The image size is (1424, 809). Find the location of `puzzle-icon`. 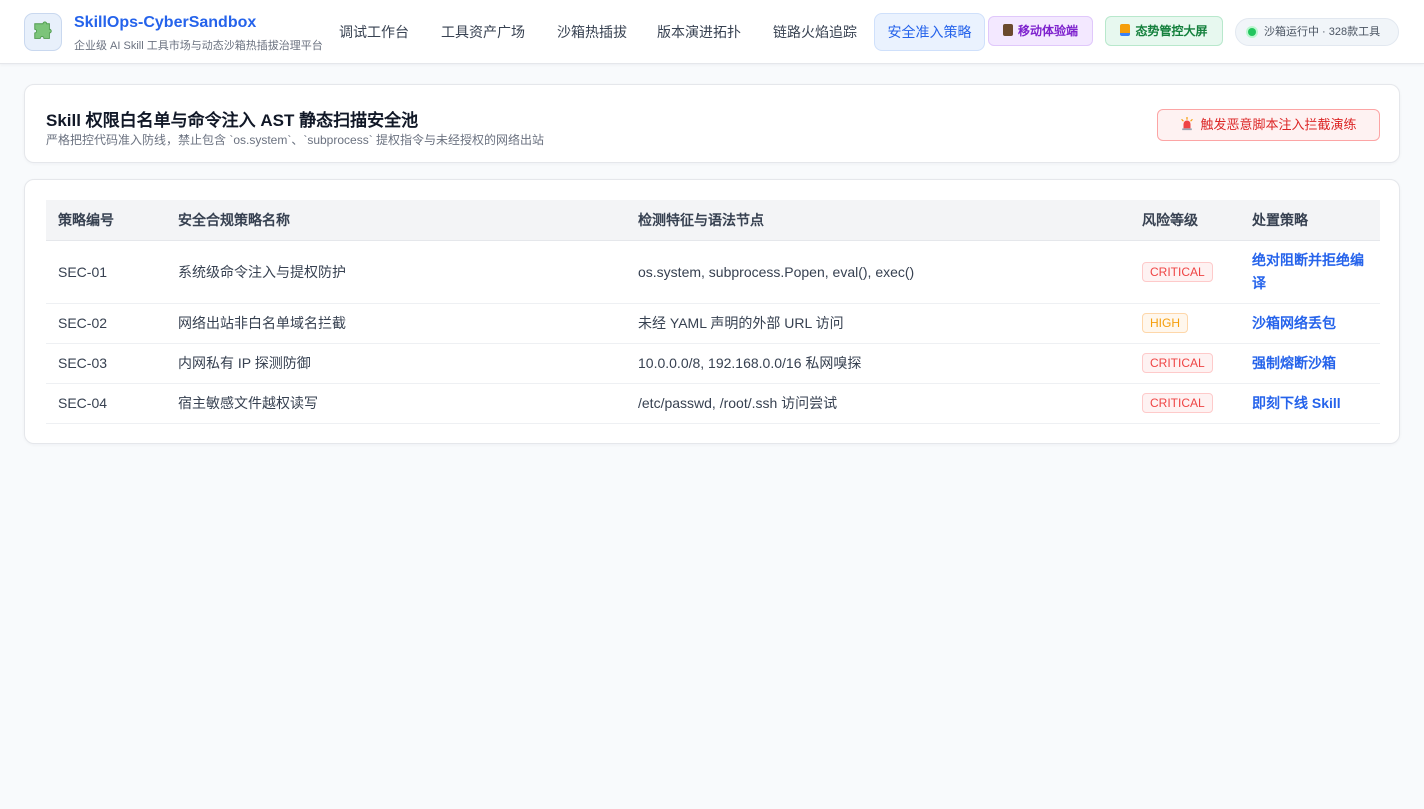

puzzle-icon is located at coordinates (43, 30).